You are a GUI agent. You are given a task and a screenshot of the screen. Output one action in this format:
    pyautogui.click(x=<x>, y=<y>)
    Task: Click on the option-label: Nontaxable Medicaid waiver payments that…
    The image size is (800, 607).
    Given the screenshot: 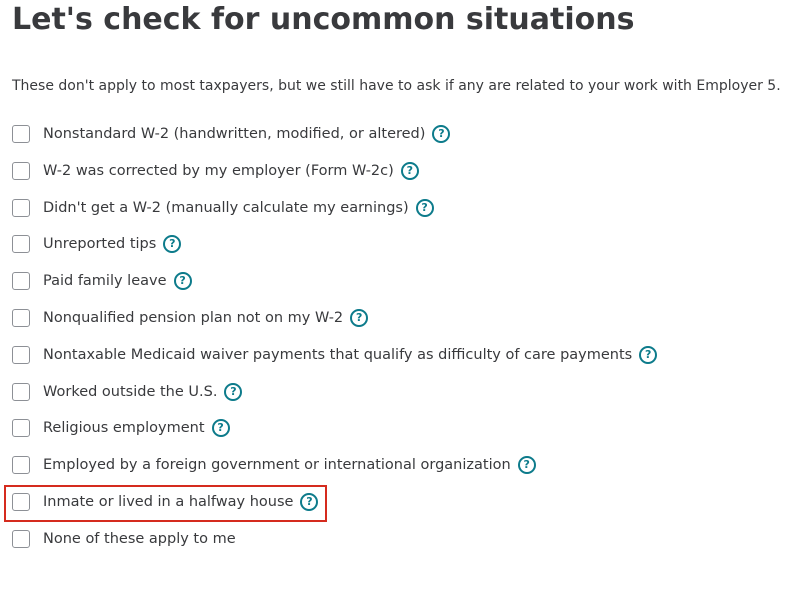 What is the action you would take?
    pyautogui.click(x=337, y=355)
    